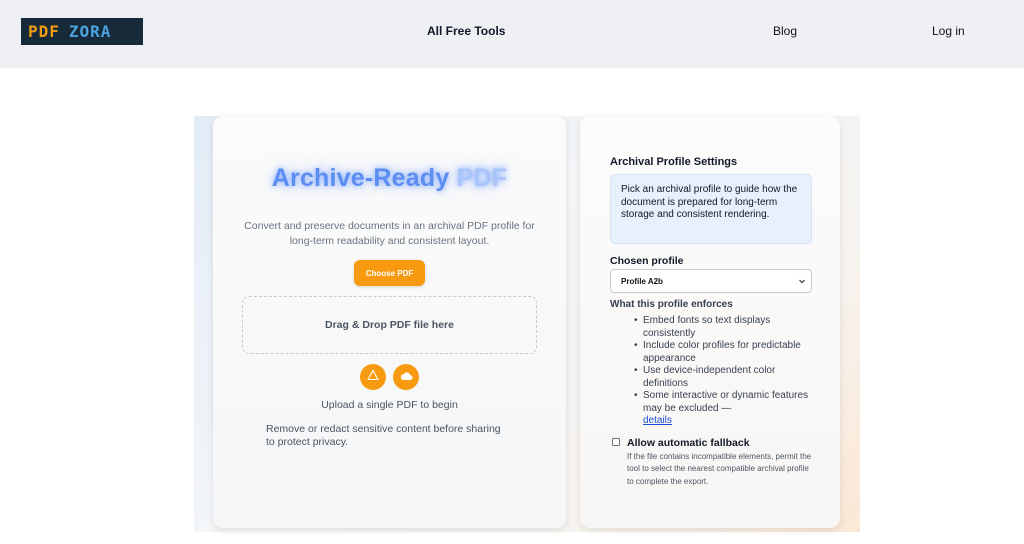 The height and width of the screenshot is (544, 1024). Describe the element at coordinates (466, 31) in the screenshot. I see `nav-all-free-tools: All Free Tools` at that location.